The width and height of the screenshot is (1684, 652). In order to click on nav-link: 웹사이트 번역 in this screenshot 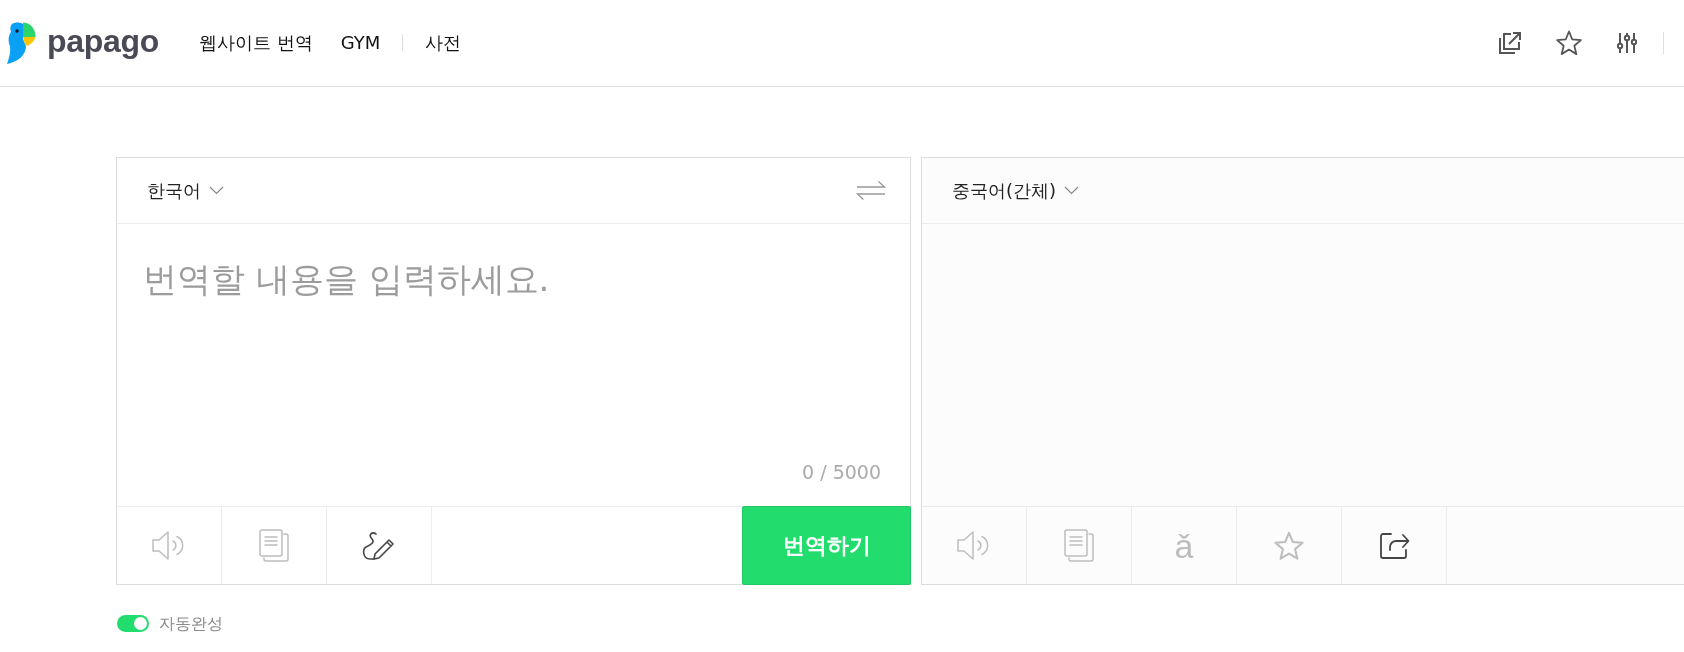, I will do `click(256, 43)`.